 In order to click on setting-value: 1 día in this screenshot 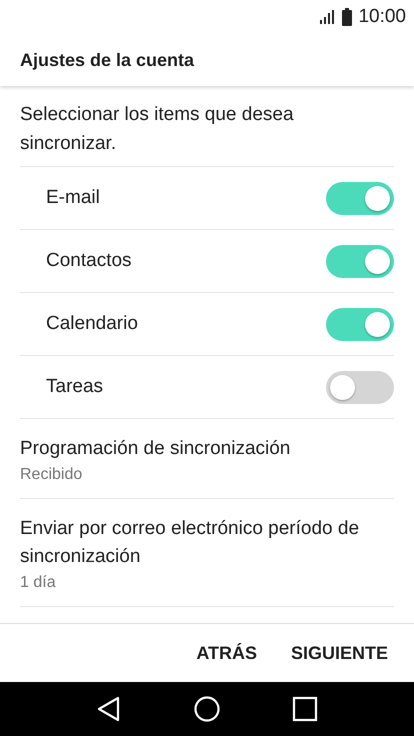, I will do `click(38, 583)`.